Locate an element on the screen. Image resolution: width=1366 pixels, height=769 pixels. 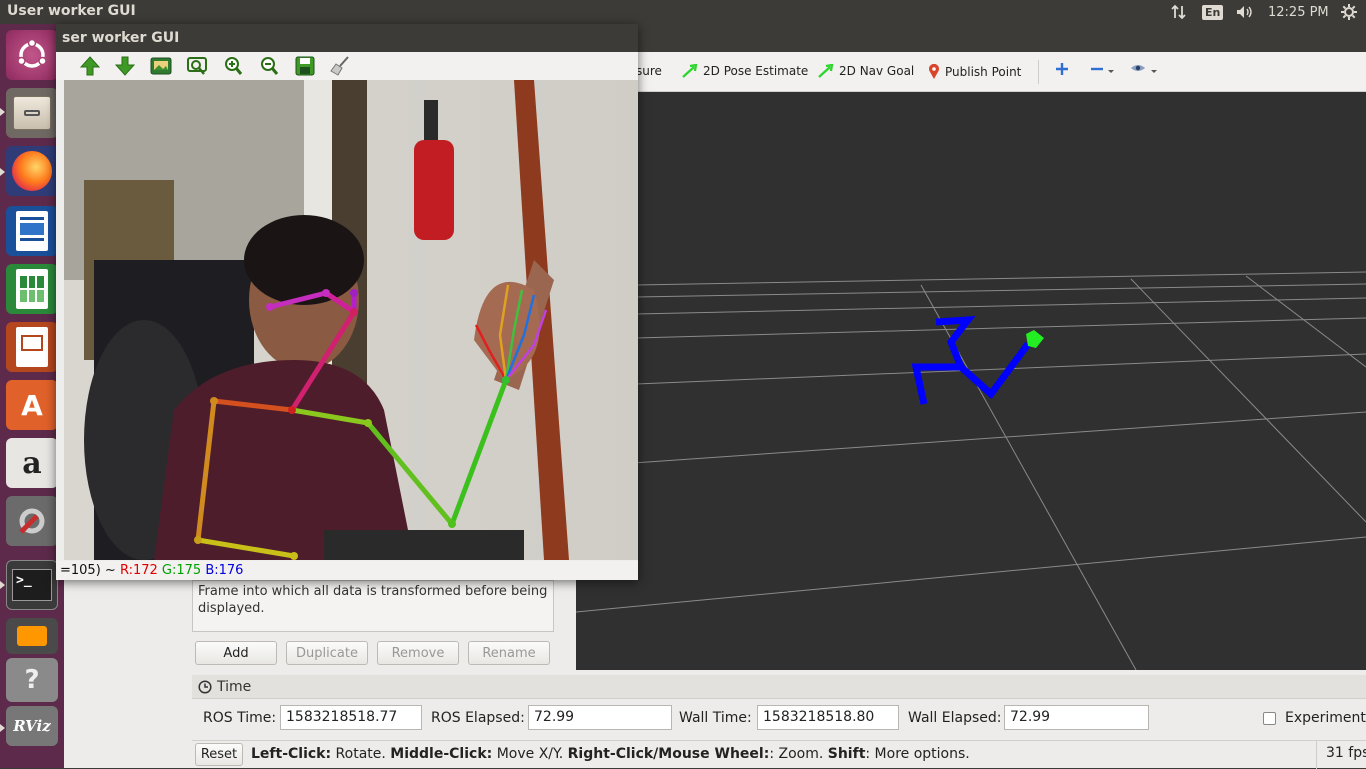
ubuntu-dash-icon is located at coordinates (32, 55).